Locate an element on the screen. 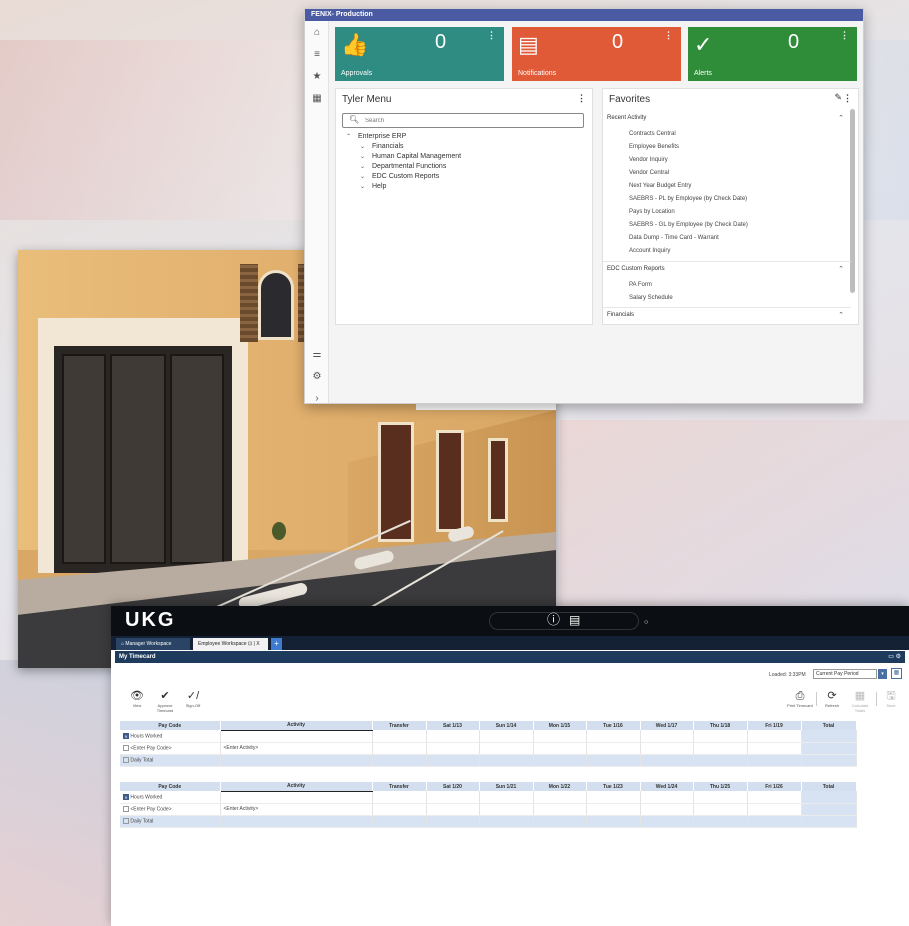 The width and height of the screenshot is (909, 926). favorite-item: Contracts Central is located at coordinates (652, 134).